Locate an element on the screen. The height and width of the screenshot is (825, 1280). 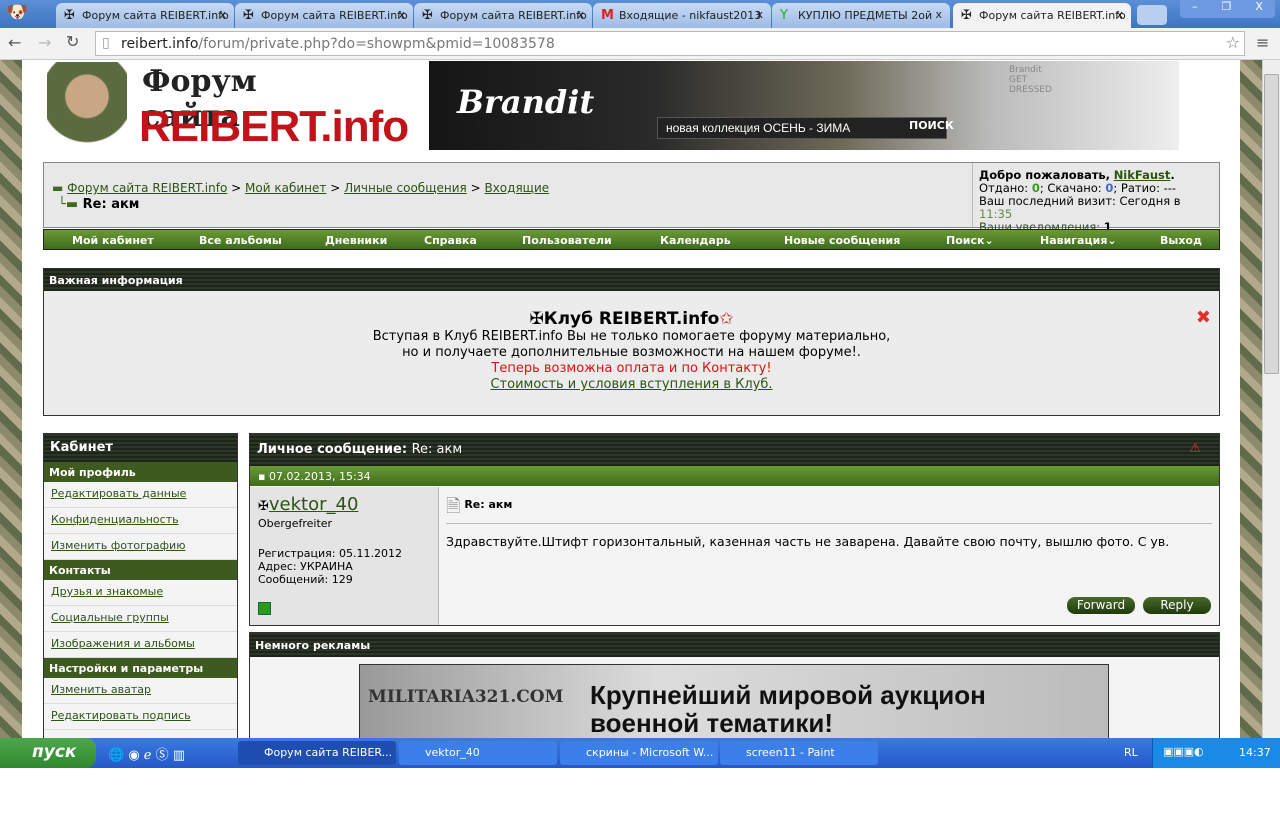
message-icon: 🗎 is located at coordinates (453, 506).